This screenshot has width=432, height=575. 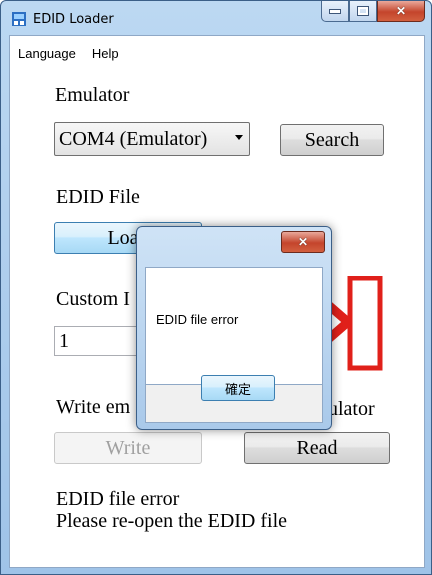 I want to click on minimize-button, so click(x=335, y=11).